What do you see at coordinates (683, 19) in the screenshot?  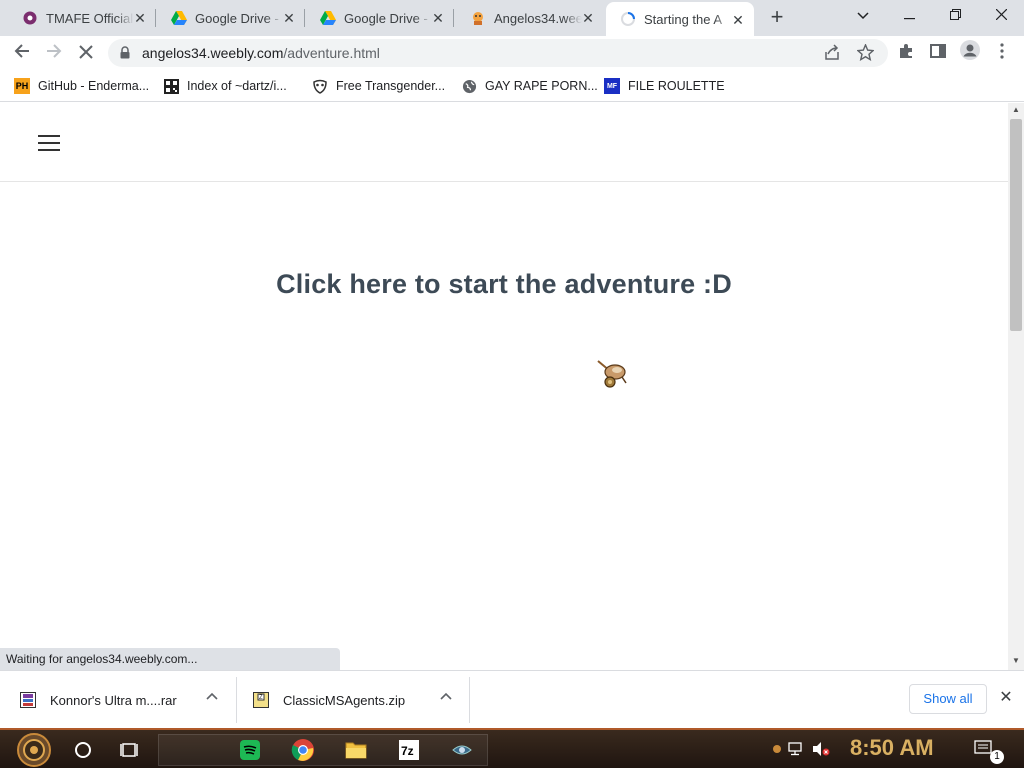 I see `tab-title: Starting the A` at bounding box center [683, 19].